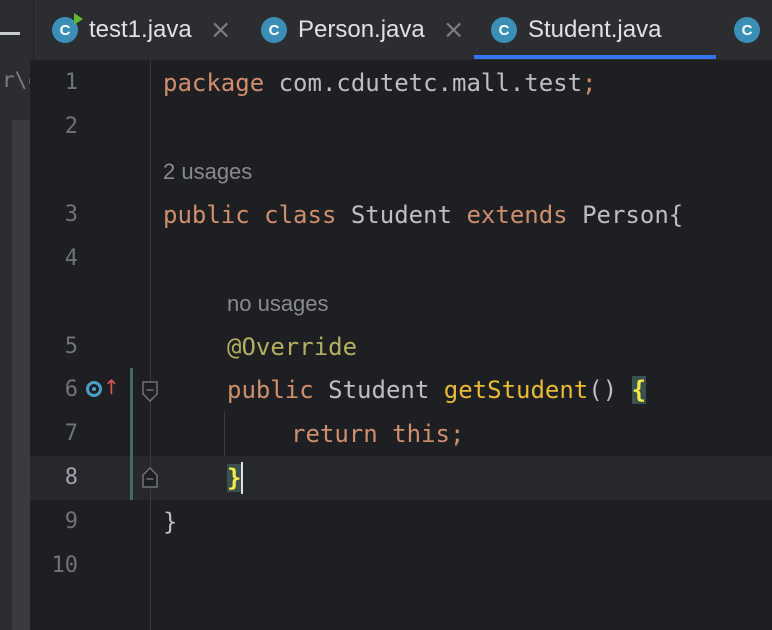 Image resolution: width=772 pixels, height=630 pixels. I want to click on text-caret, so click(242, 478).